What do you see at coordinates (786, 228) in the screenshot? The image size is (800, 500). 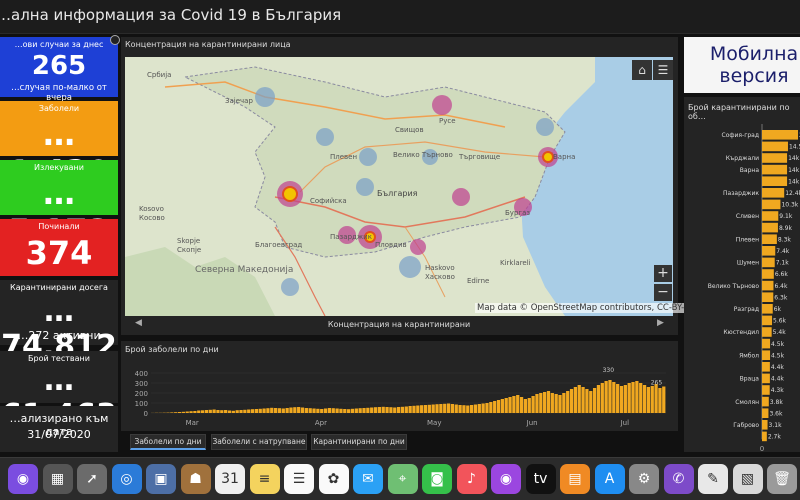 I see `region-value-label: 8.9k` at bounding box center [786, 228].